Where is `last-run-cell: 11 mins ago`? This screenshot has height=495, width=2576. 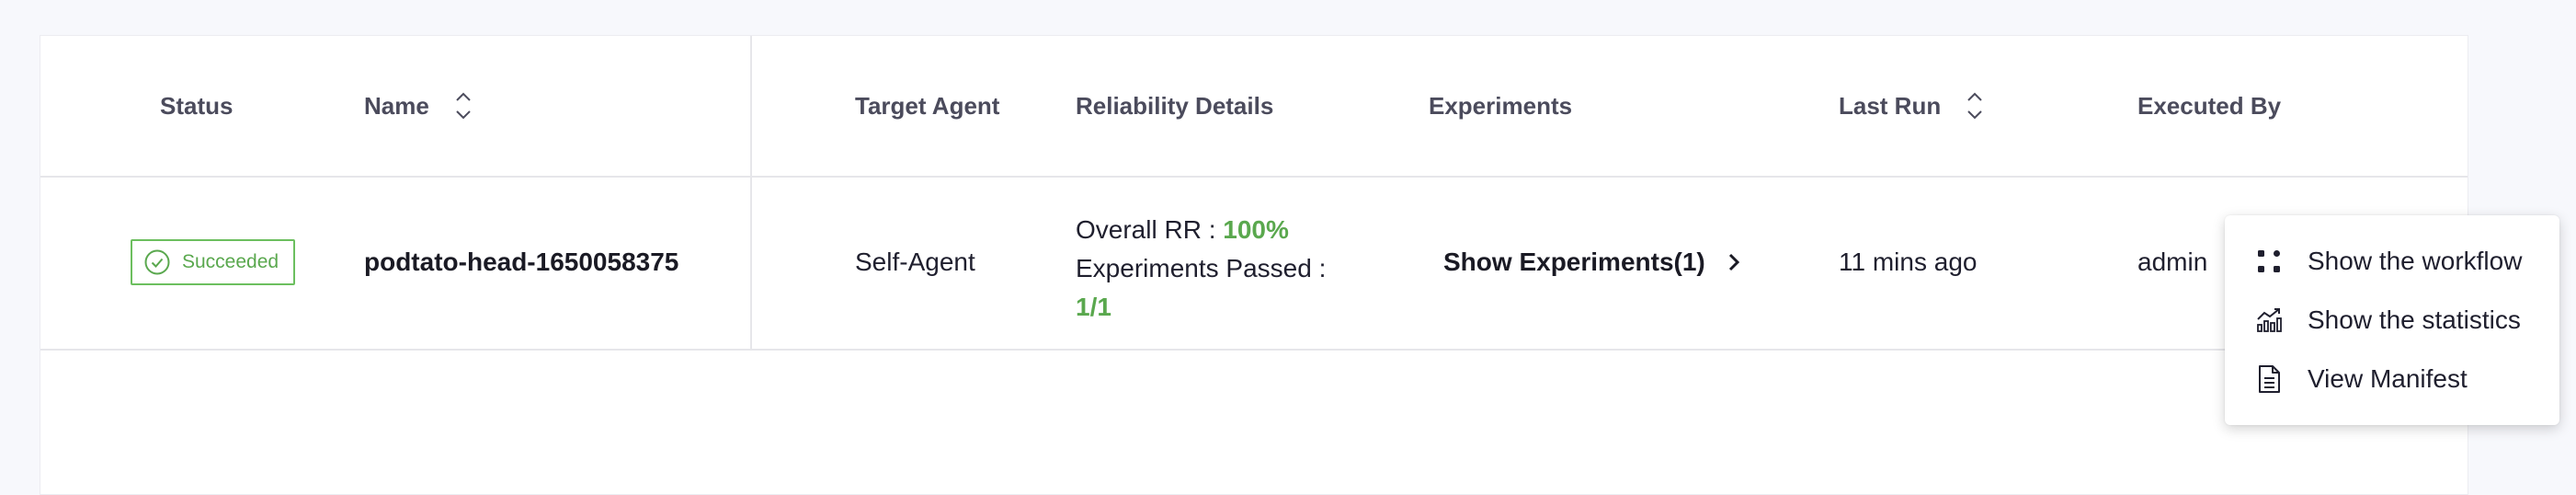
last-run-cell: 11 mins ago is located at coordinates (1908, 262).